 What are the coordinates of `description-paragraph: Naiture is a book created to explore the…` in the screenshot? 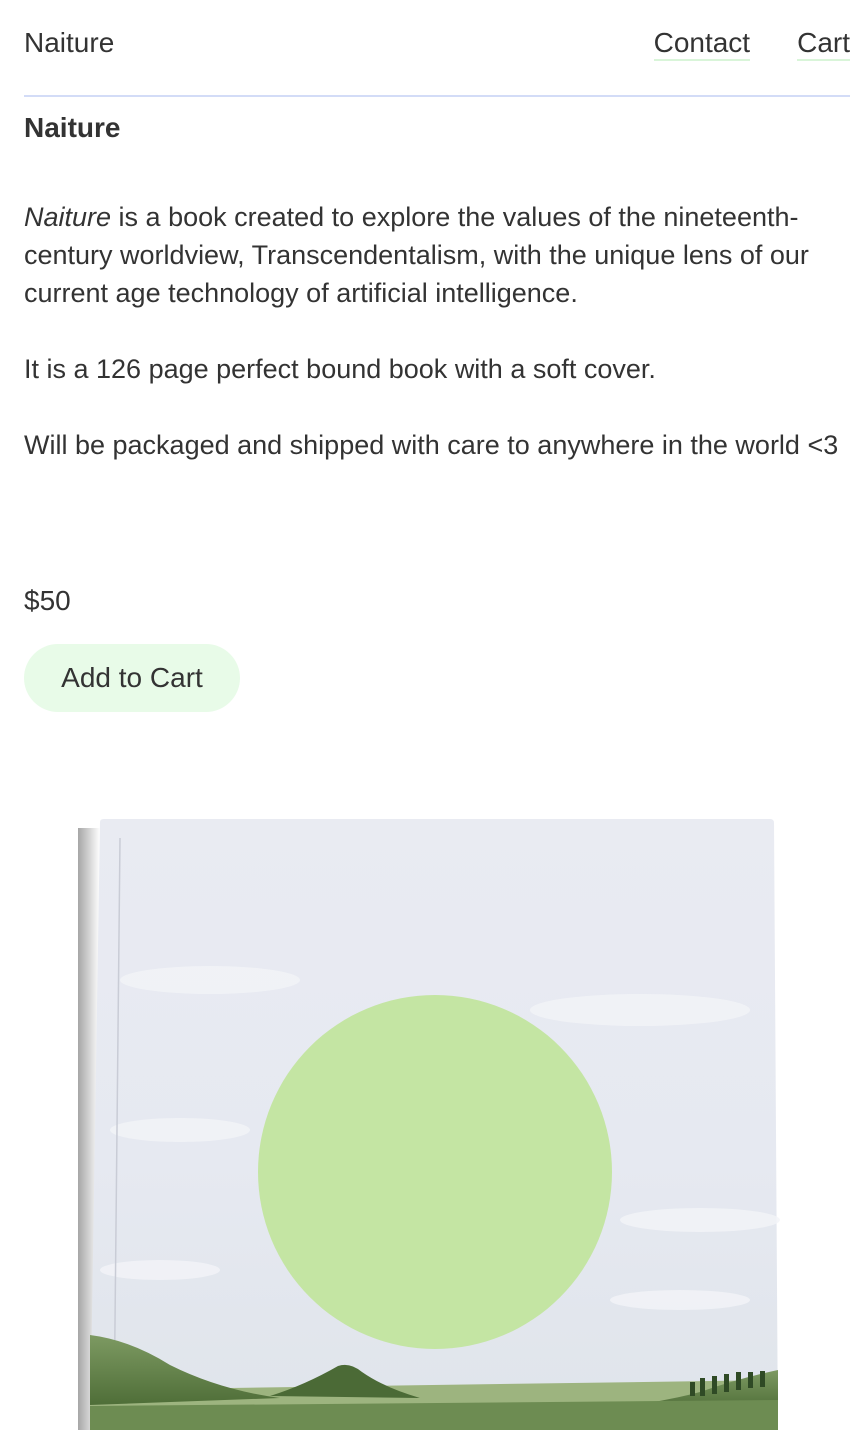 It's located at (437, 255).